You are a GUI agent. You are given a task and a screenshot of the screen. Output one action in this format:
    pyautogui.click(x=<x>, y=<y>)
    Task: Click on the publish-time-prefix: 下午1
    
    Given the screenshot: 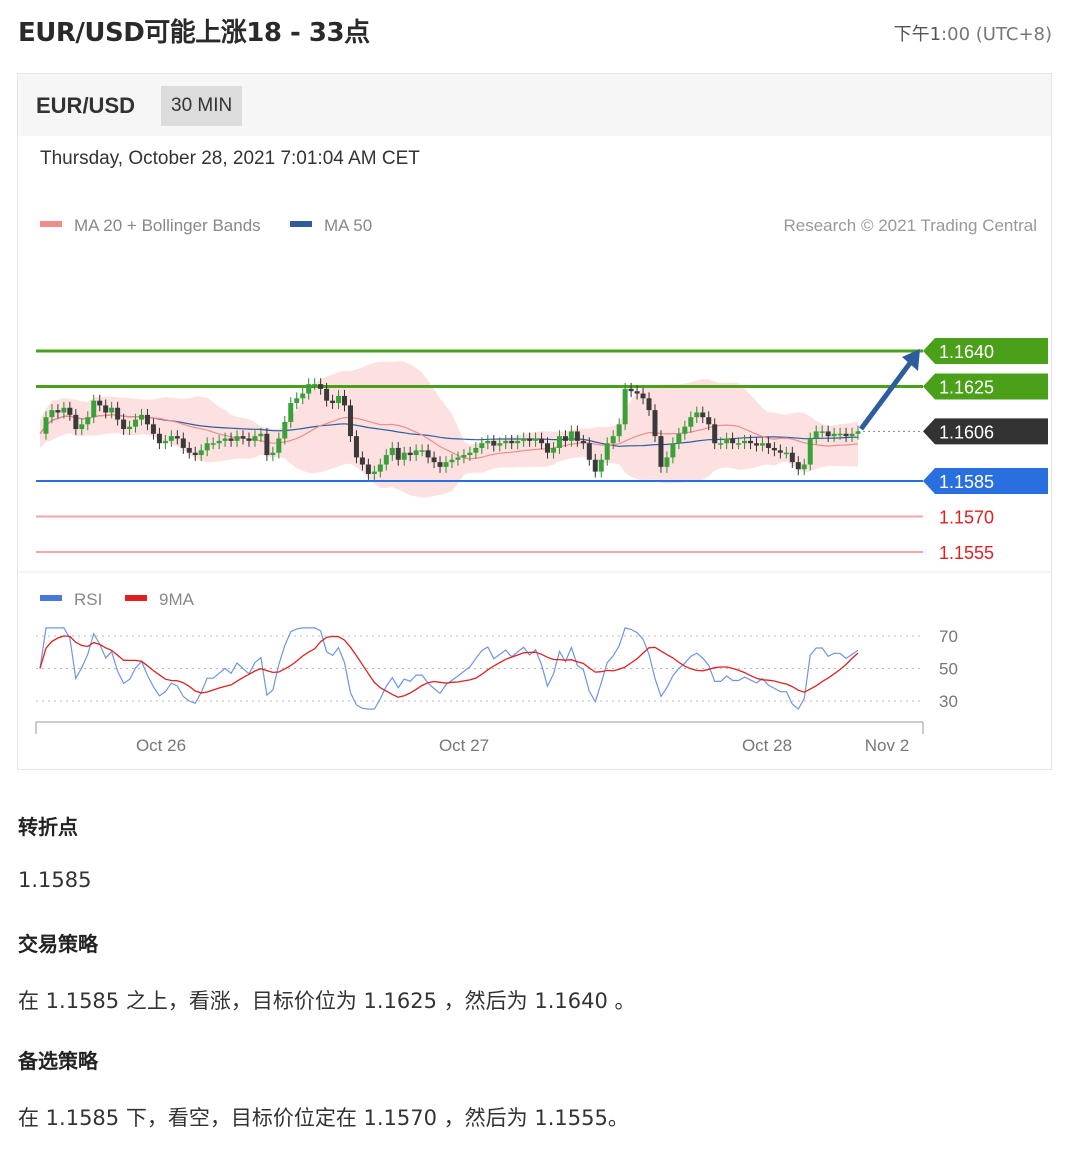 What is the action you would take?
    pyautogui.click(x=917, y=34)
    